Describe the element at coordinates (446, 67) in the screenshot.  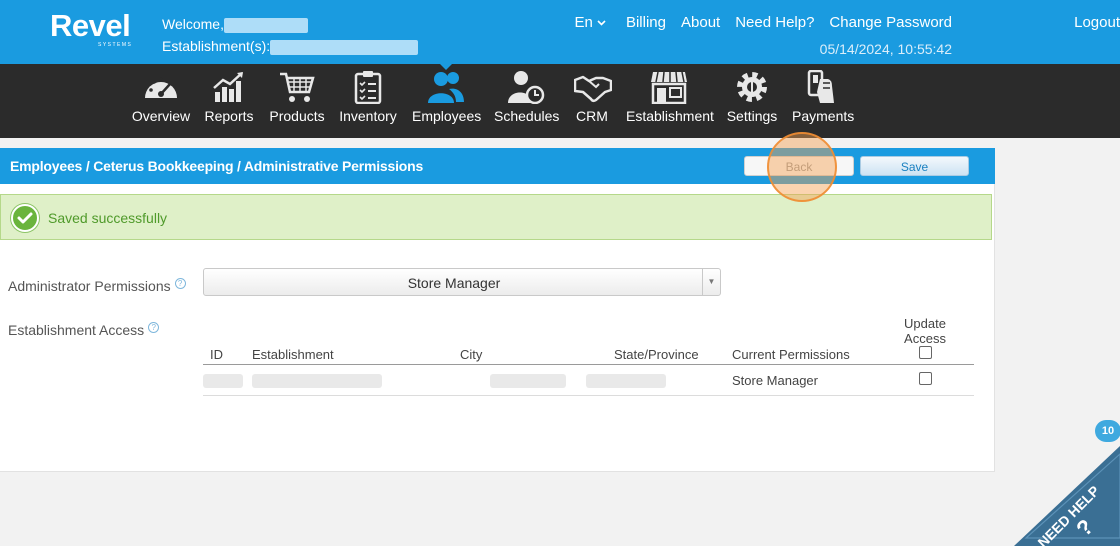
I see `active-module-caret` at that location.